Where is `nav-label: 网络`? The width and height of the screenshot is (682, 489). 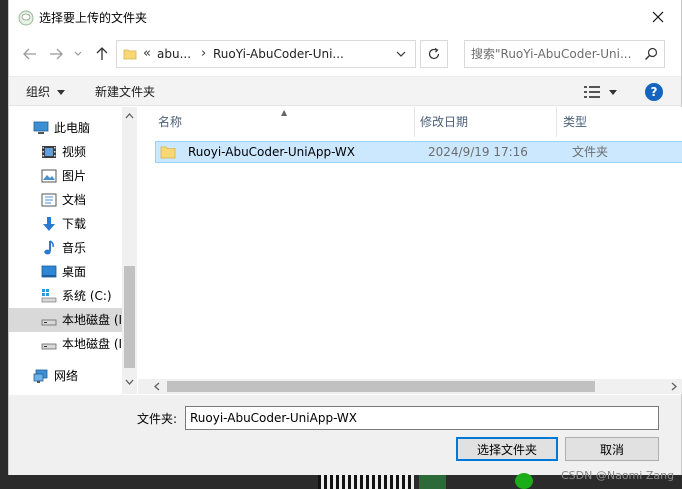 nav-label: 网络 is located at coordinates (66, 376).